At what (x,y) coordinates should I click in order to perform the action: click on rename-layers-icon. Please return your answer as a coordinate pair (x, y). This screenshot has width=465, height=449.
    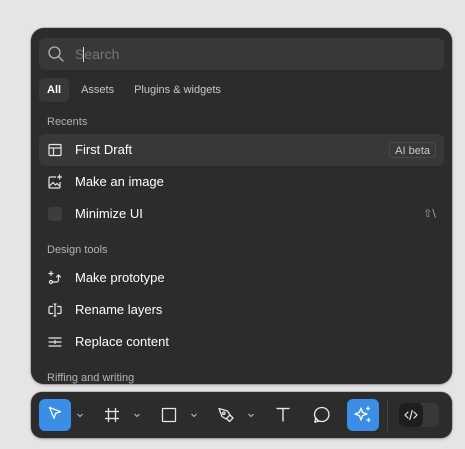
    Looking at the image, I should click on (55, 310).